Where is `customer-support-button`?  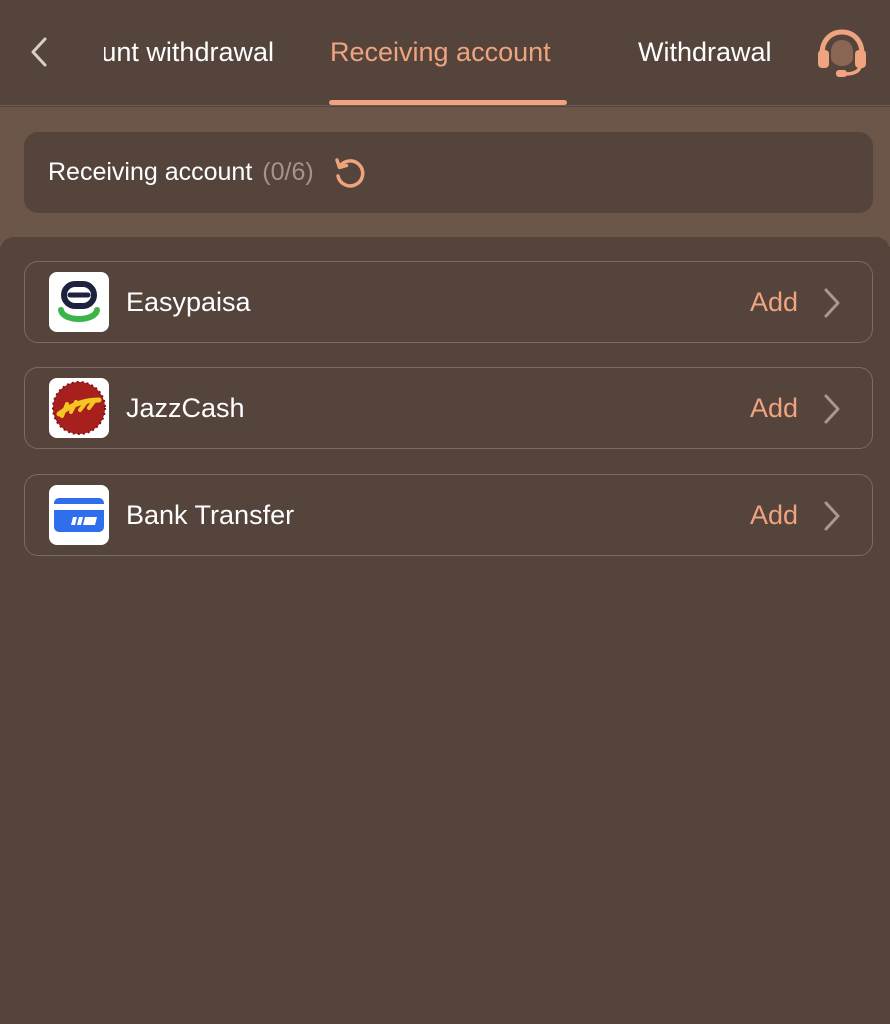
customer-support-button is located at coordinates (842, 53).